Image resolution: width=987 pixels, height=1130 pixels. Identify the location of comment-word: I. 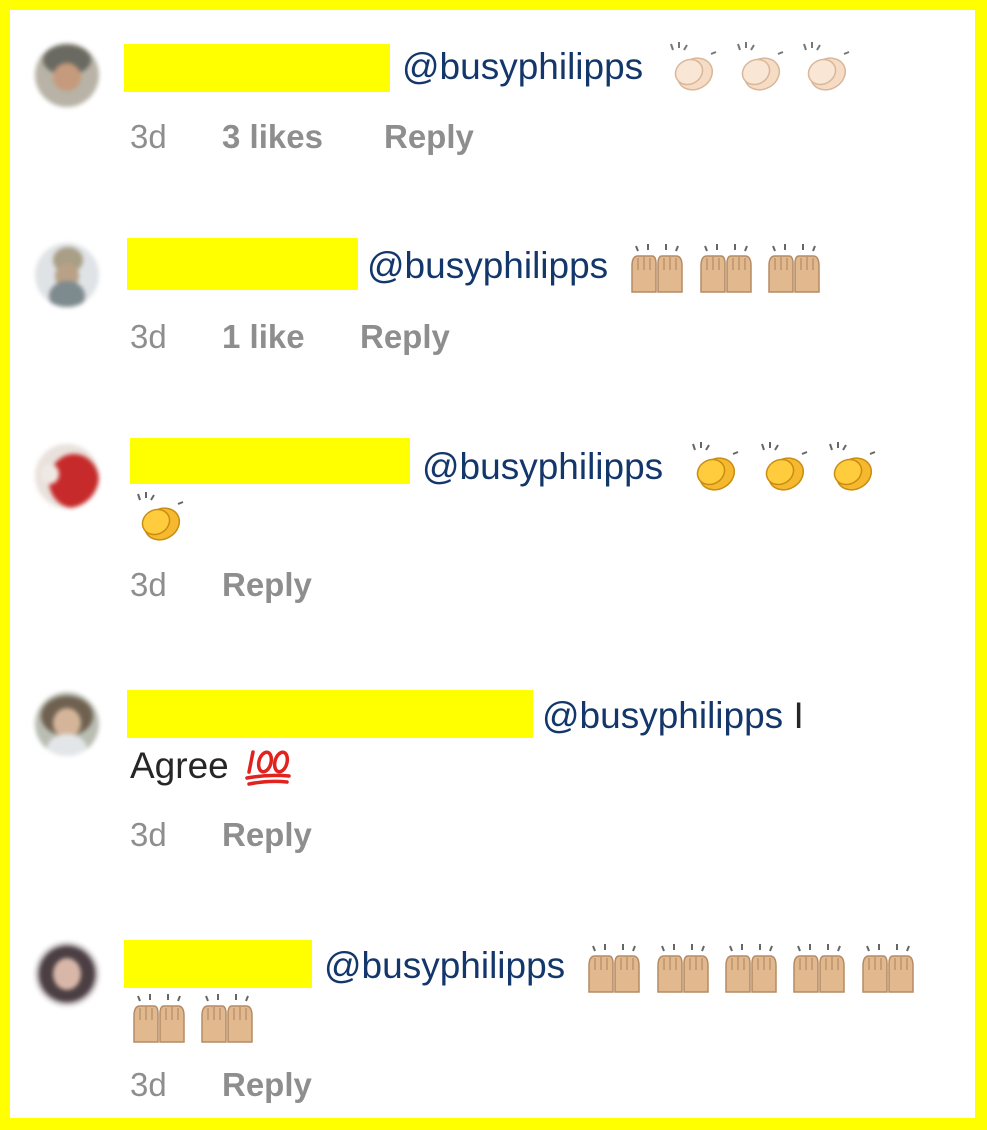
(798, 715).